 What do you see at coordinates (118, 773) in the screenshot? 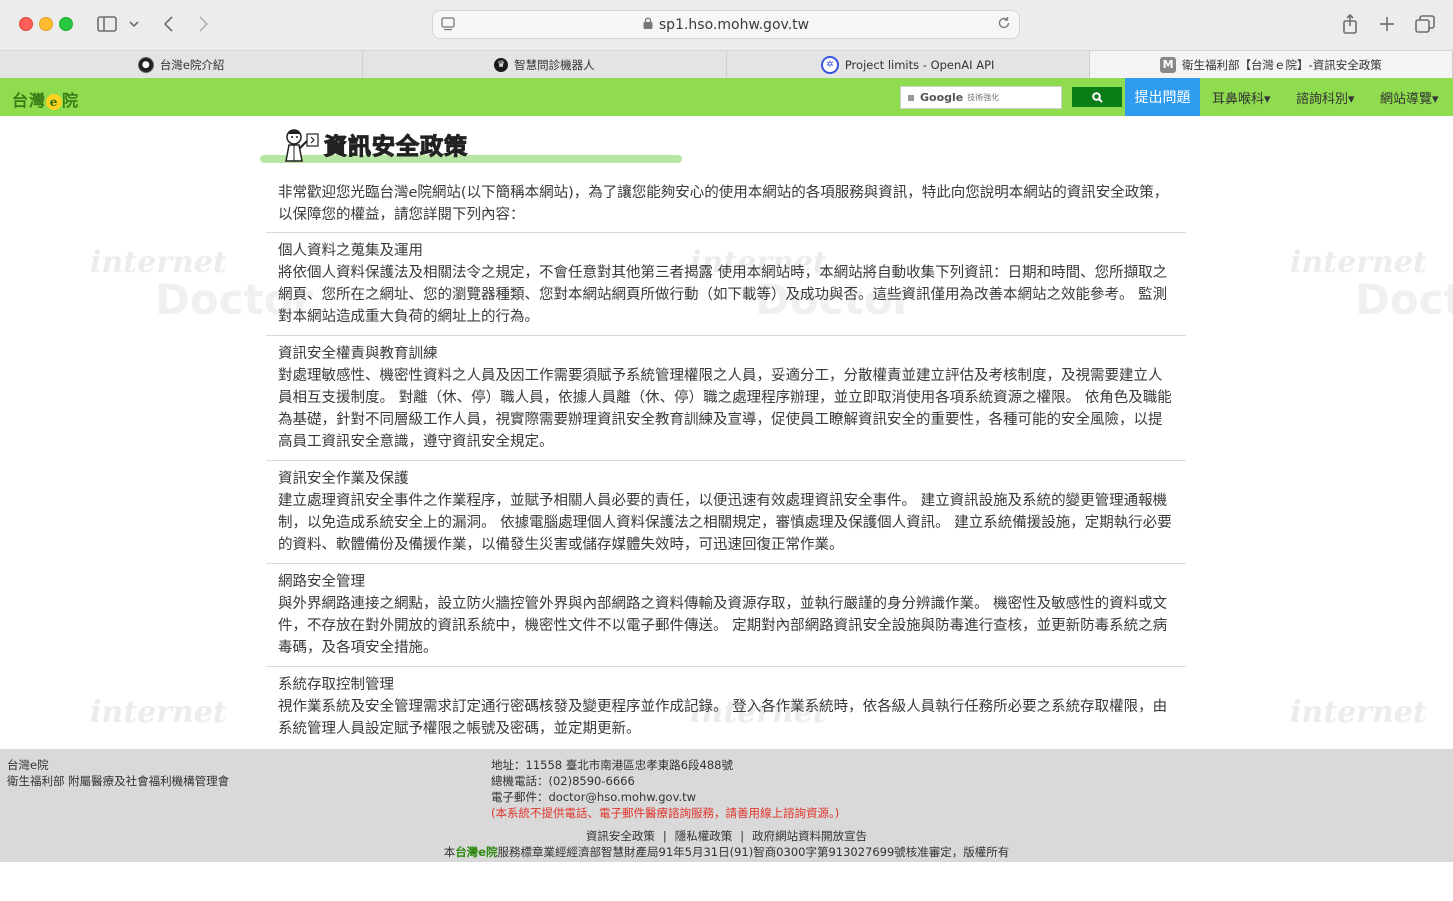
I see `footer-org: 台灣e院 衛生福利部 附屬醫療及社會福利機構管理會` at bounding box center [118, 773].